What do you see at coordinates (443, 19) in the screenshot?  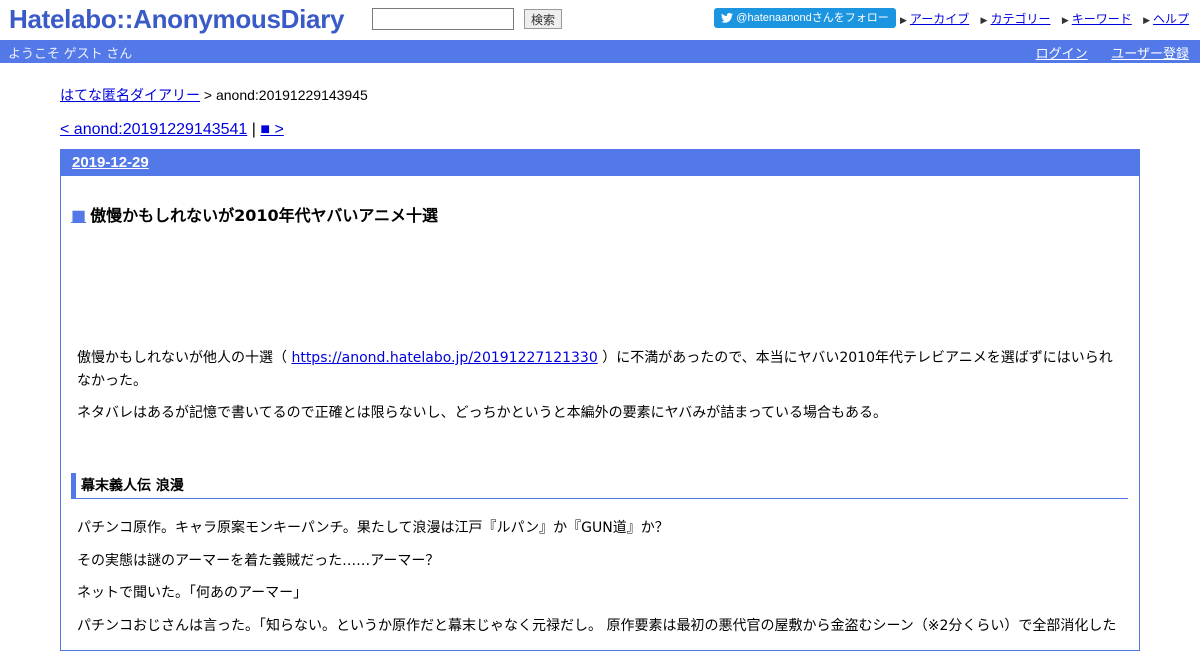 I see `search-input` at bounding box center [443, 19].